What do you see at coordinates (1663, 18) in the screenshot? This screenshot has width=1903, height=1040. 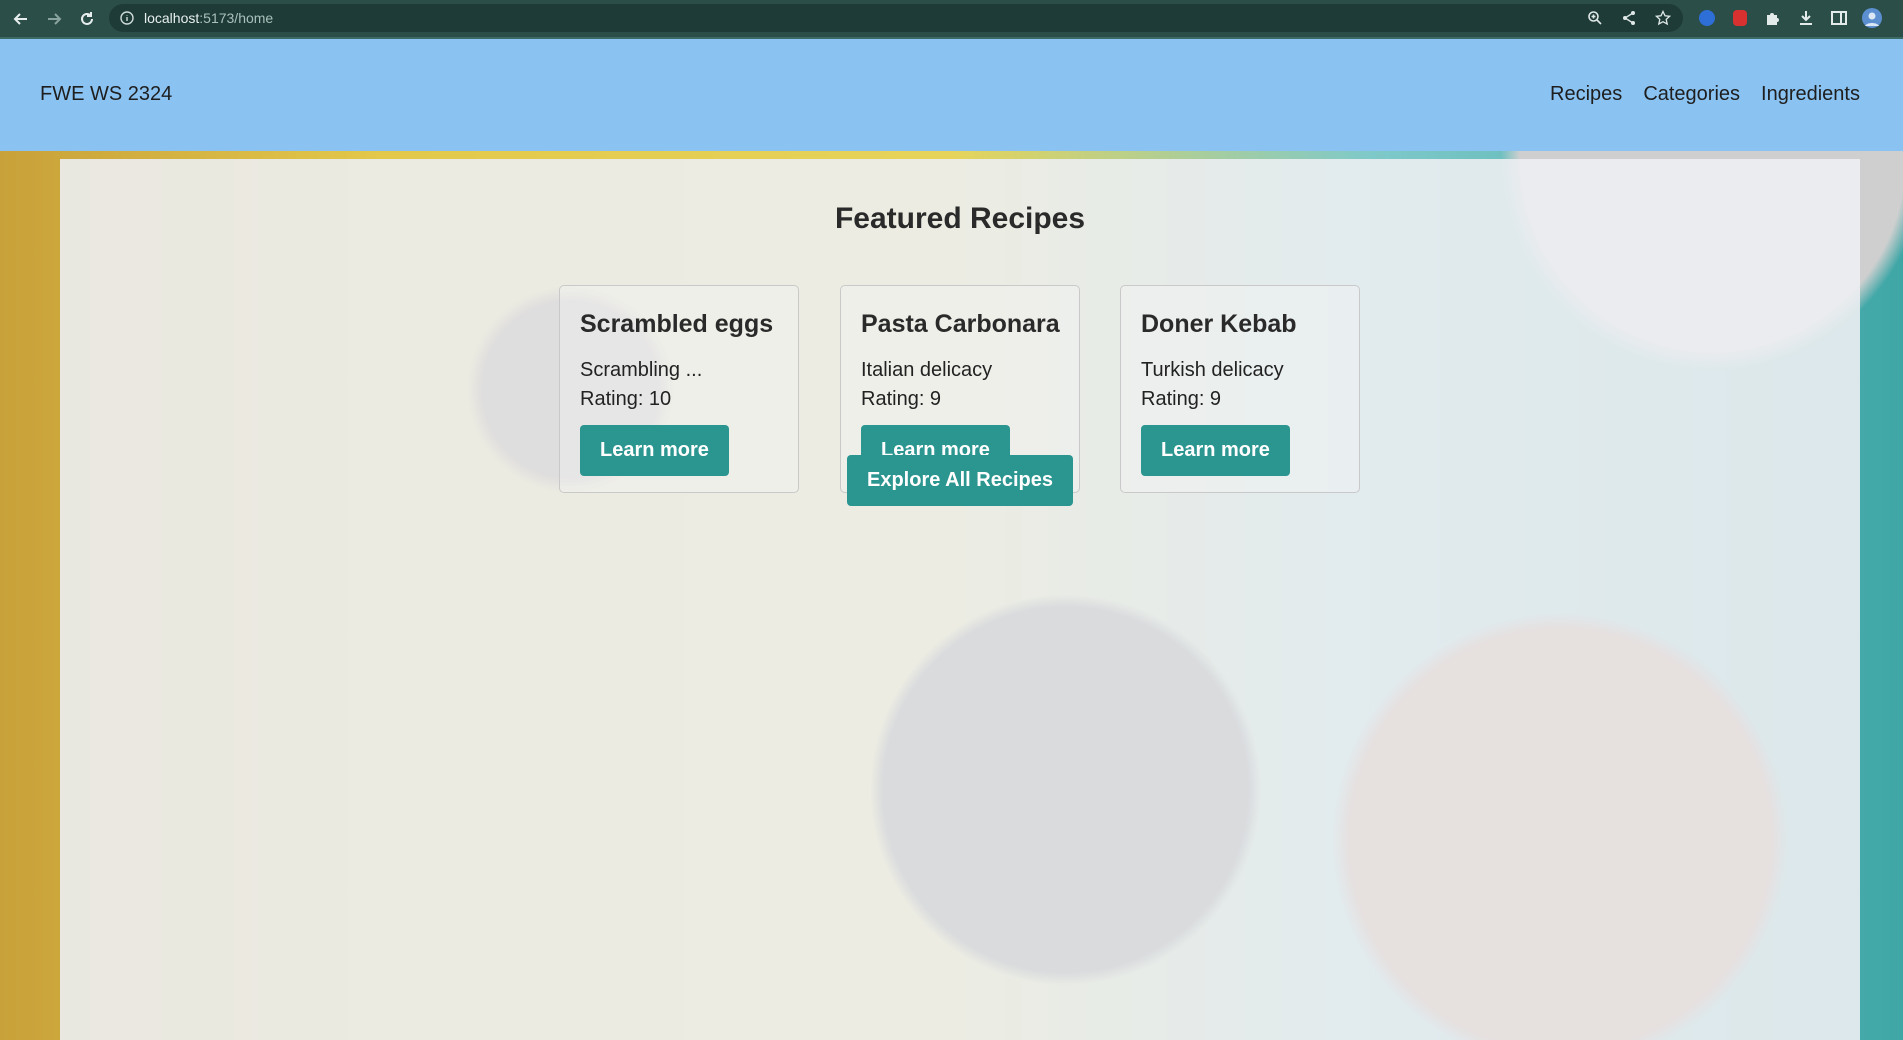 I see `bookmark-star-icon` at bounding box center [1663, 18].